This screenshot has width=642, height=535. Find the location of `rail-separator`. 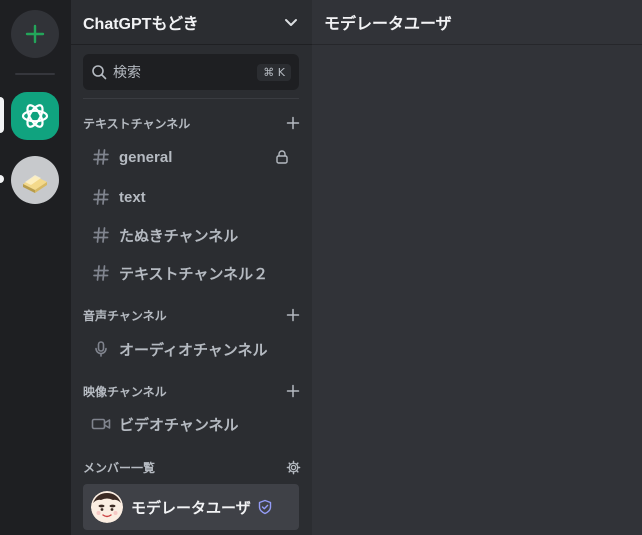

rail-separator is located at coordinates (35, 74).